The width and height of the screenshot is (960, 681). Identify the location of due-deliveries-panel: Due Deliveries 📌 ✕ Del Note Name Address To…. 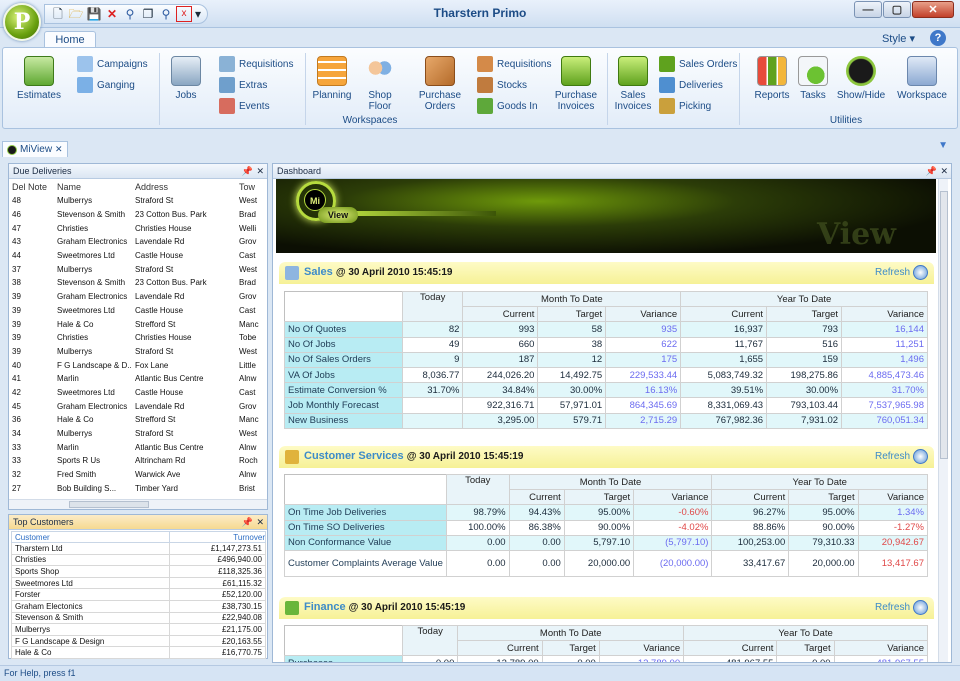
(138, 336).